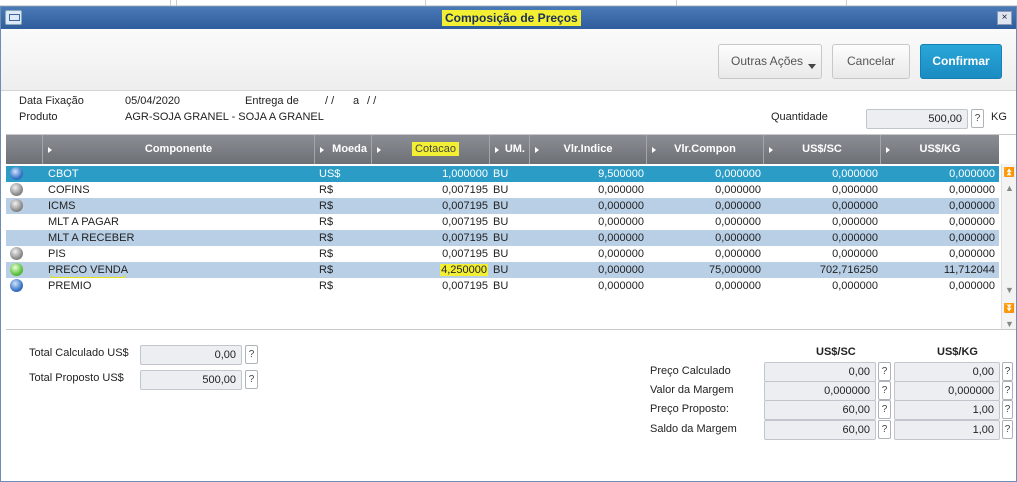  Describe the element at coordinates (510, 149) in the screenshot. I see `header-um: UM.` at that location.